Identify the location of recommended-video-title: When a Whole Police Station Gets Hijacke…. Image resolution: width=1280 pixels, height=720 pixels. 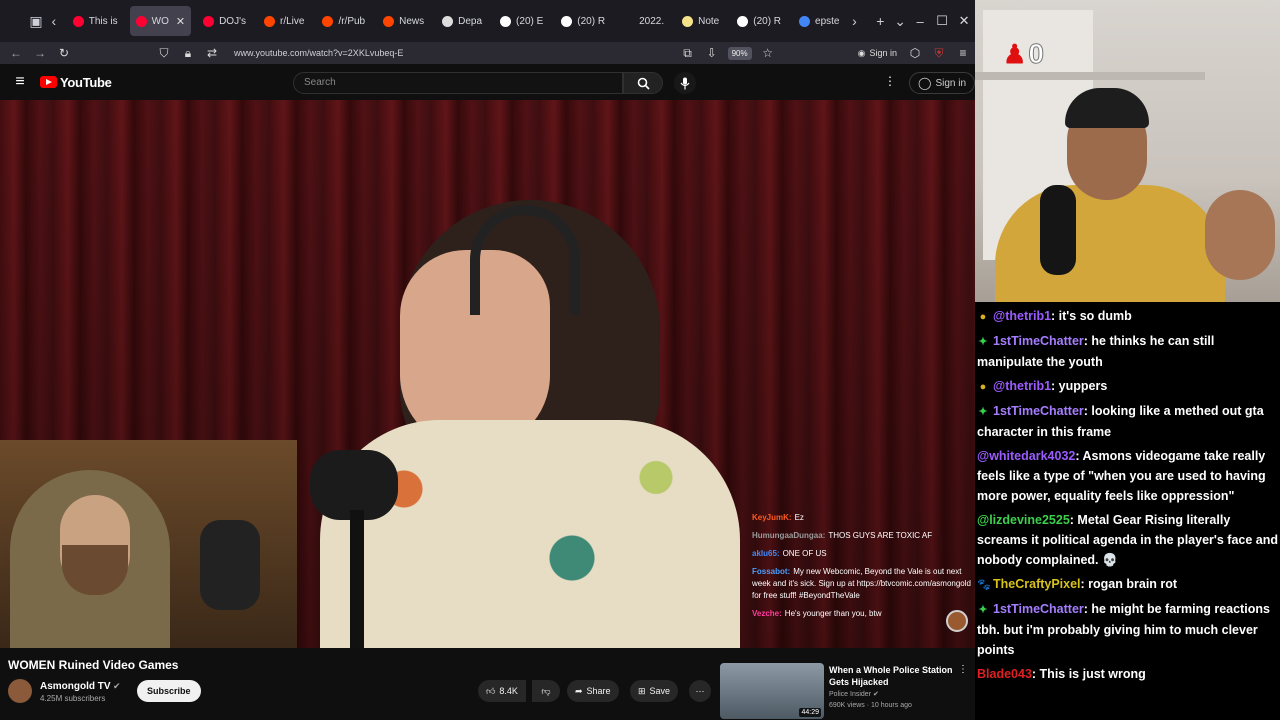
(891, 676).